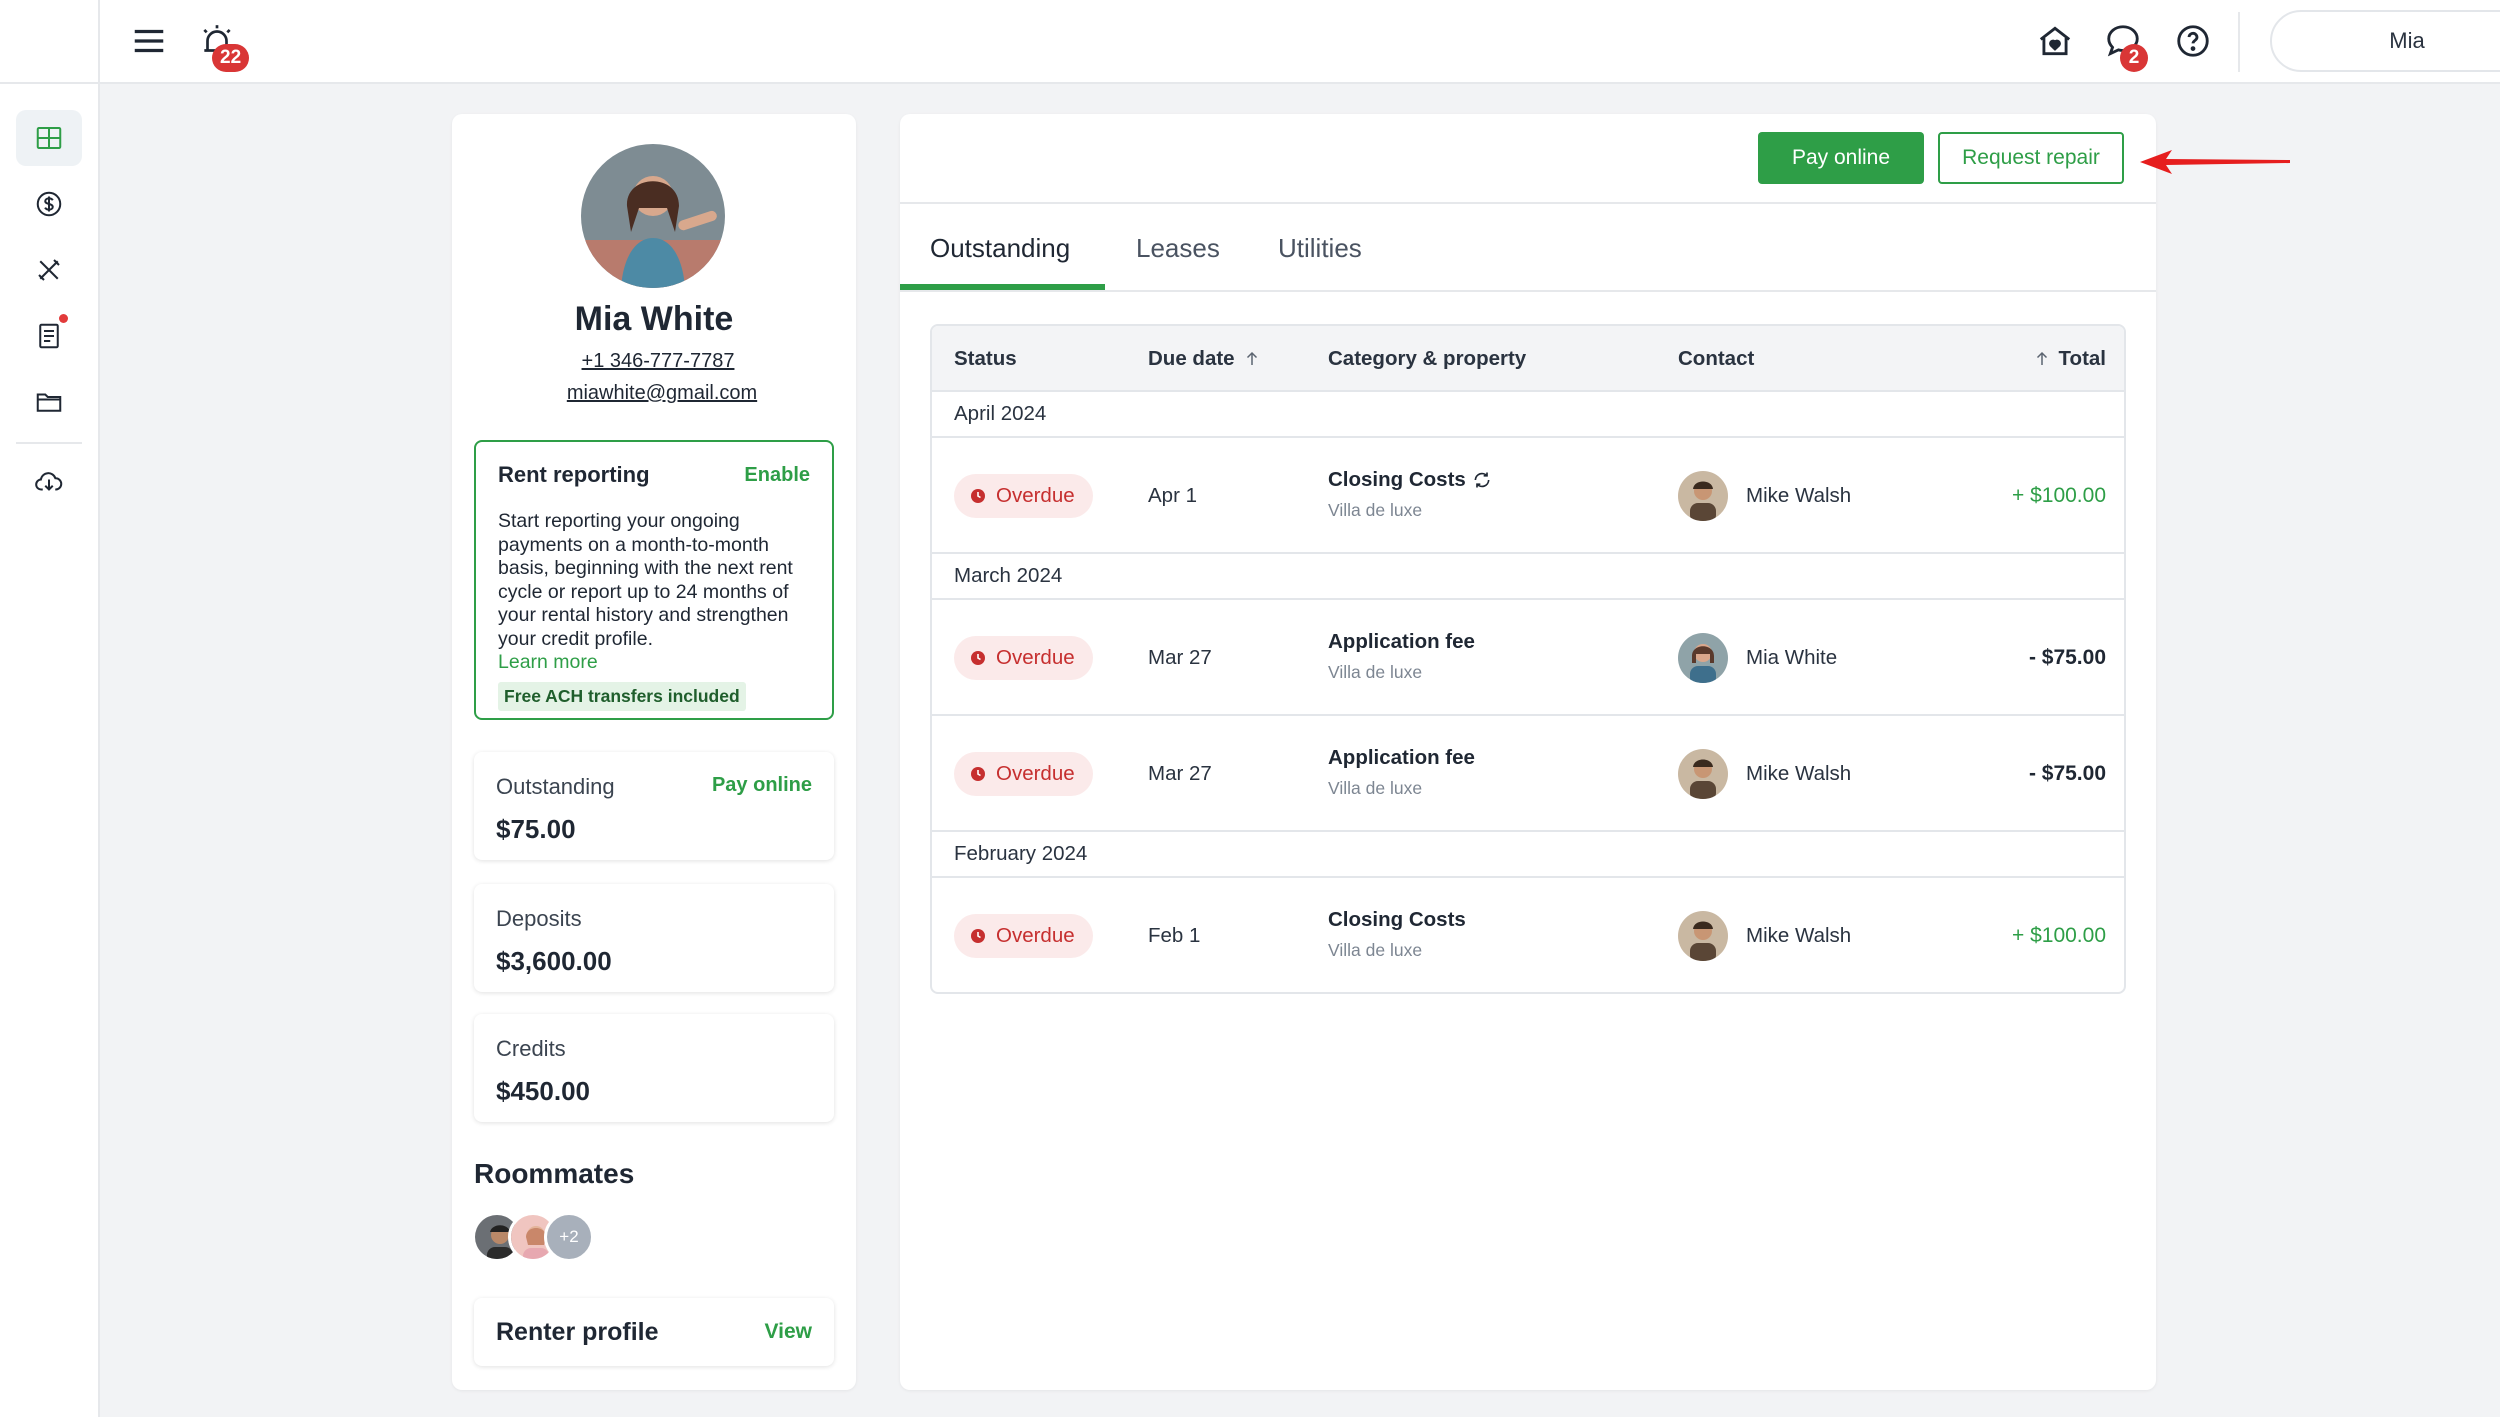 The height and width of the screenshot is (1417, 2500). I want to click on roommates-more: +2, so click(569, 1237).